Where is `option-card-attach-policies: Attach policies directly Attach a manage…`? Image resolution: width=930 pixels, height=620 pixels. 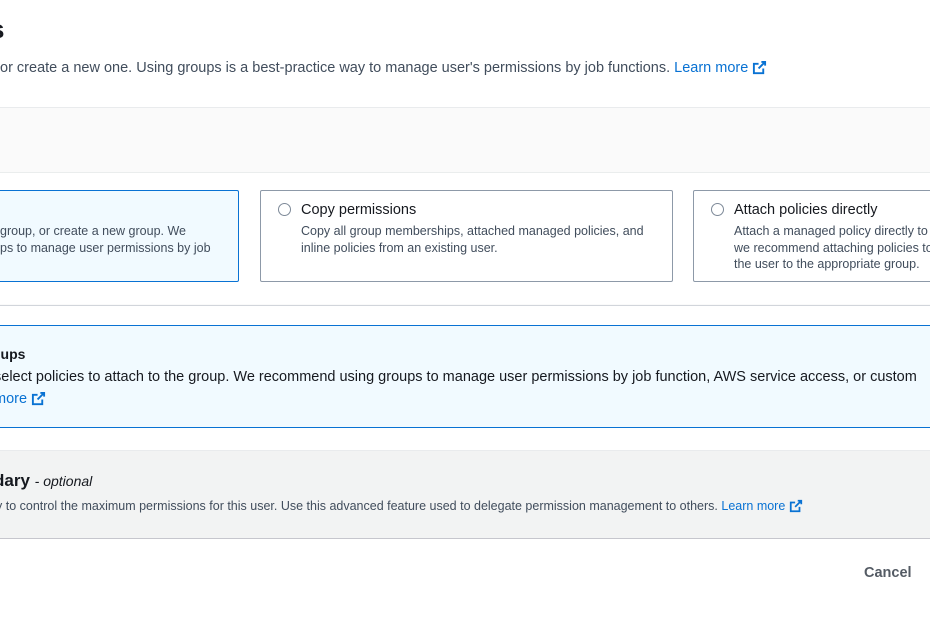 option-card-attach-policies: Attach policies directly Attach a manage… is located at coordinates (811, 236).